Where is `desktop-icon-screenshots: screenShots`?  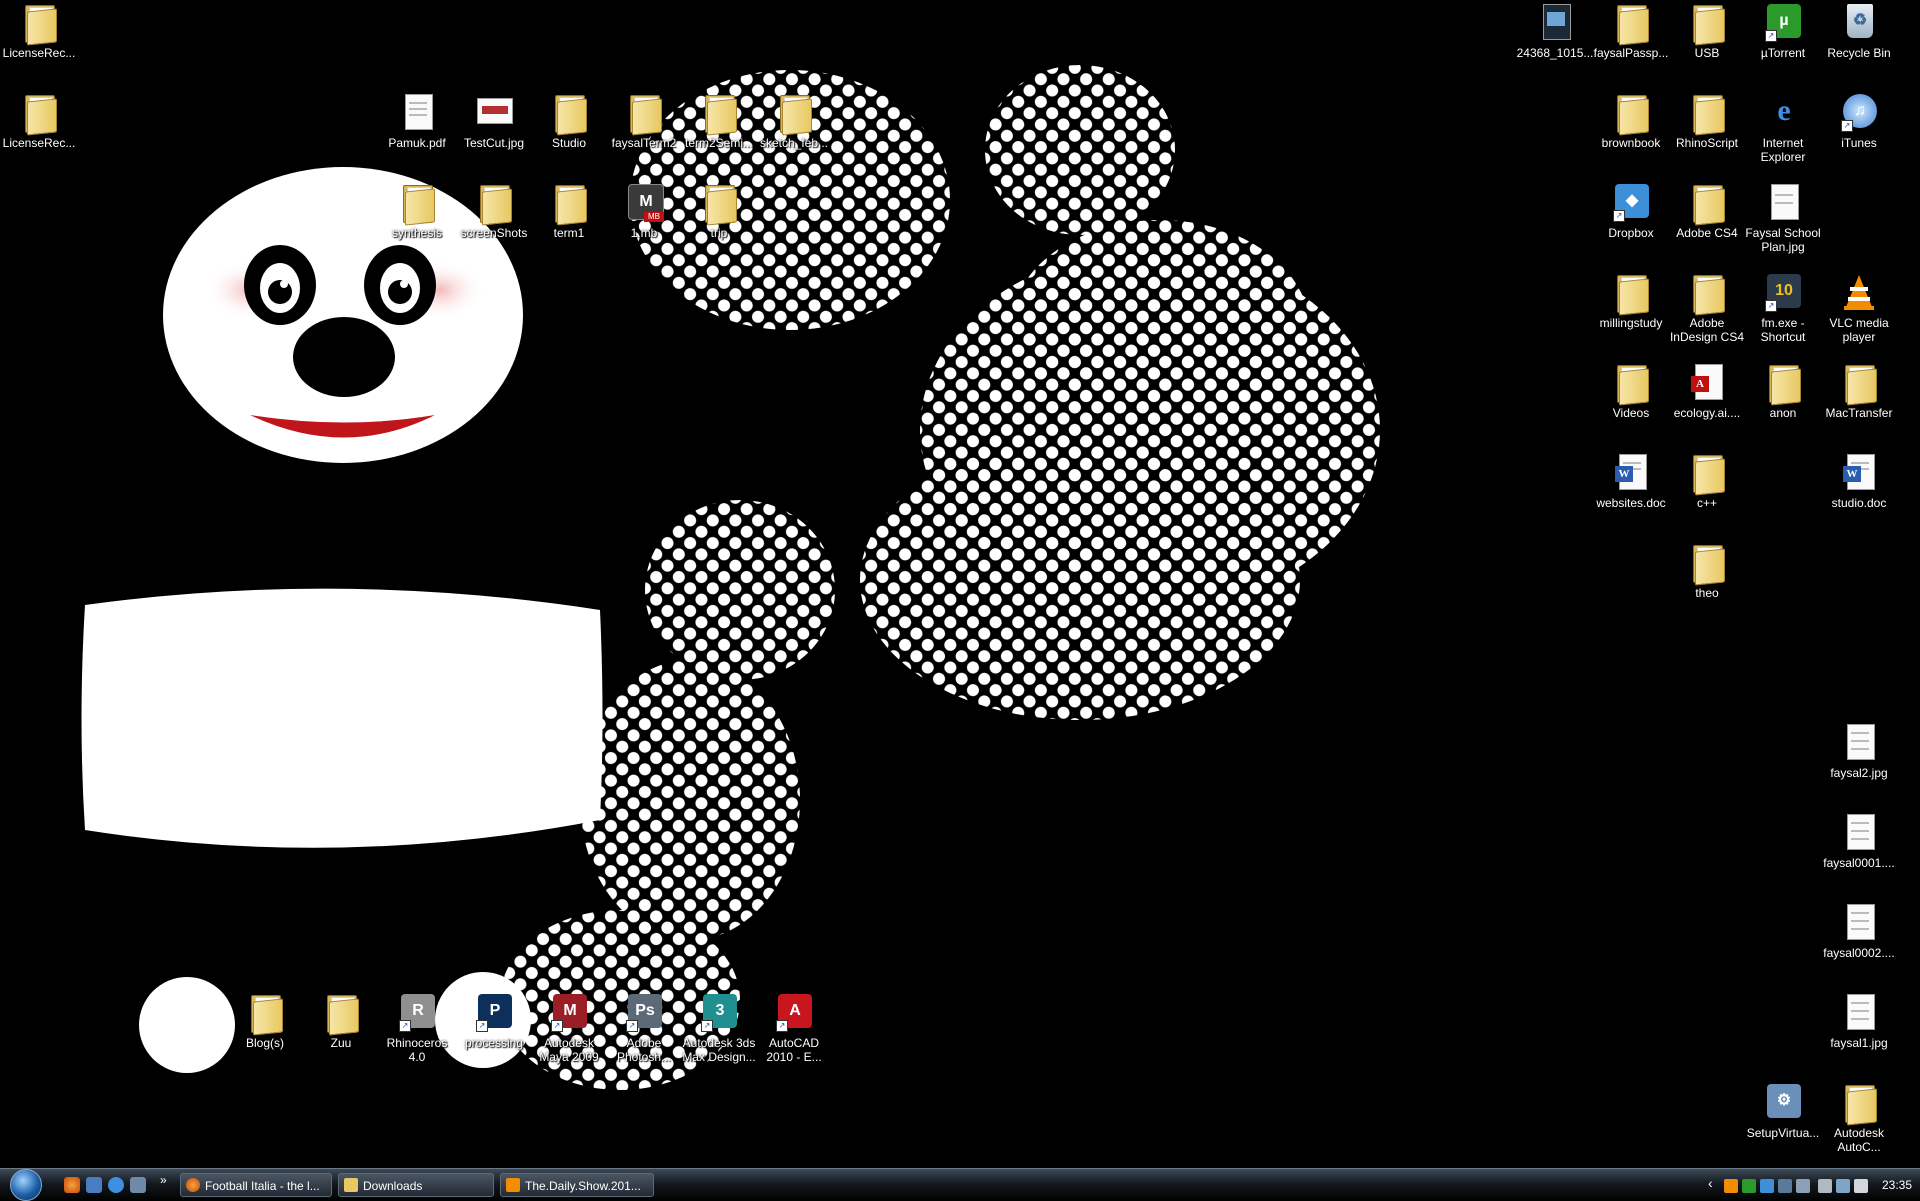 desktop-icon-screenshots: screenShots is located at coordinates (494, 211).